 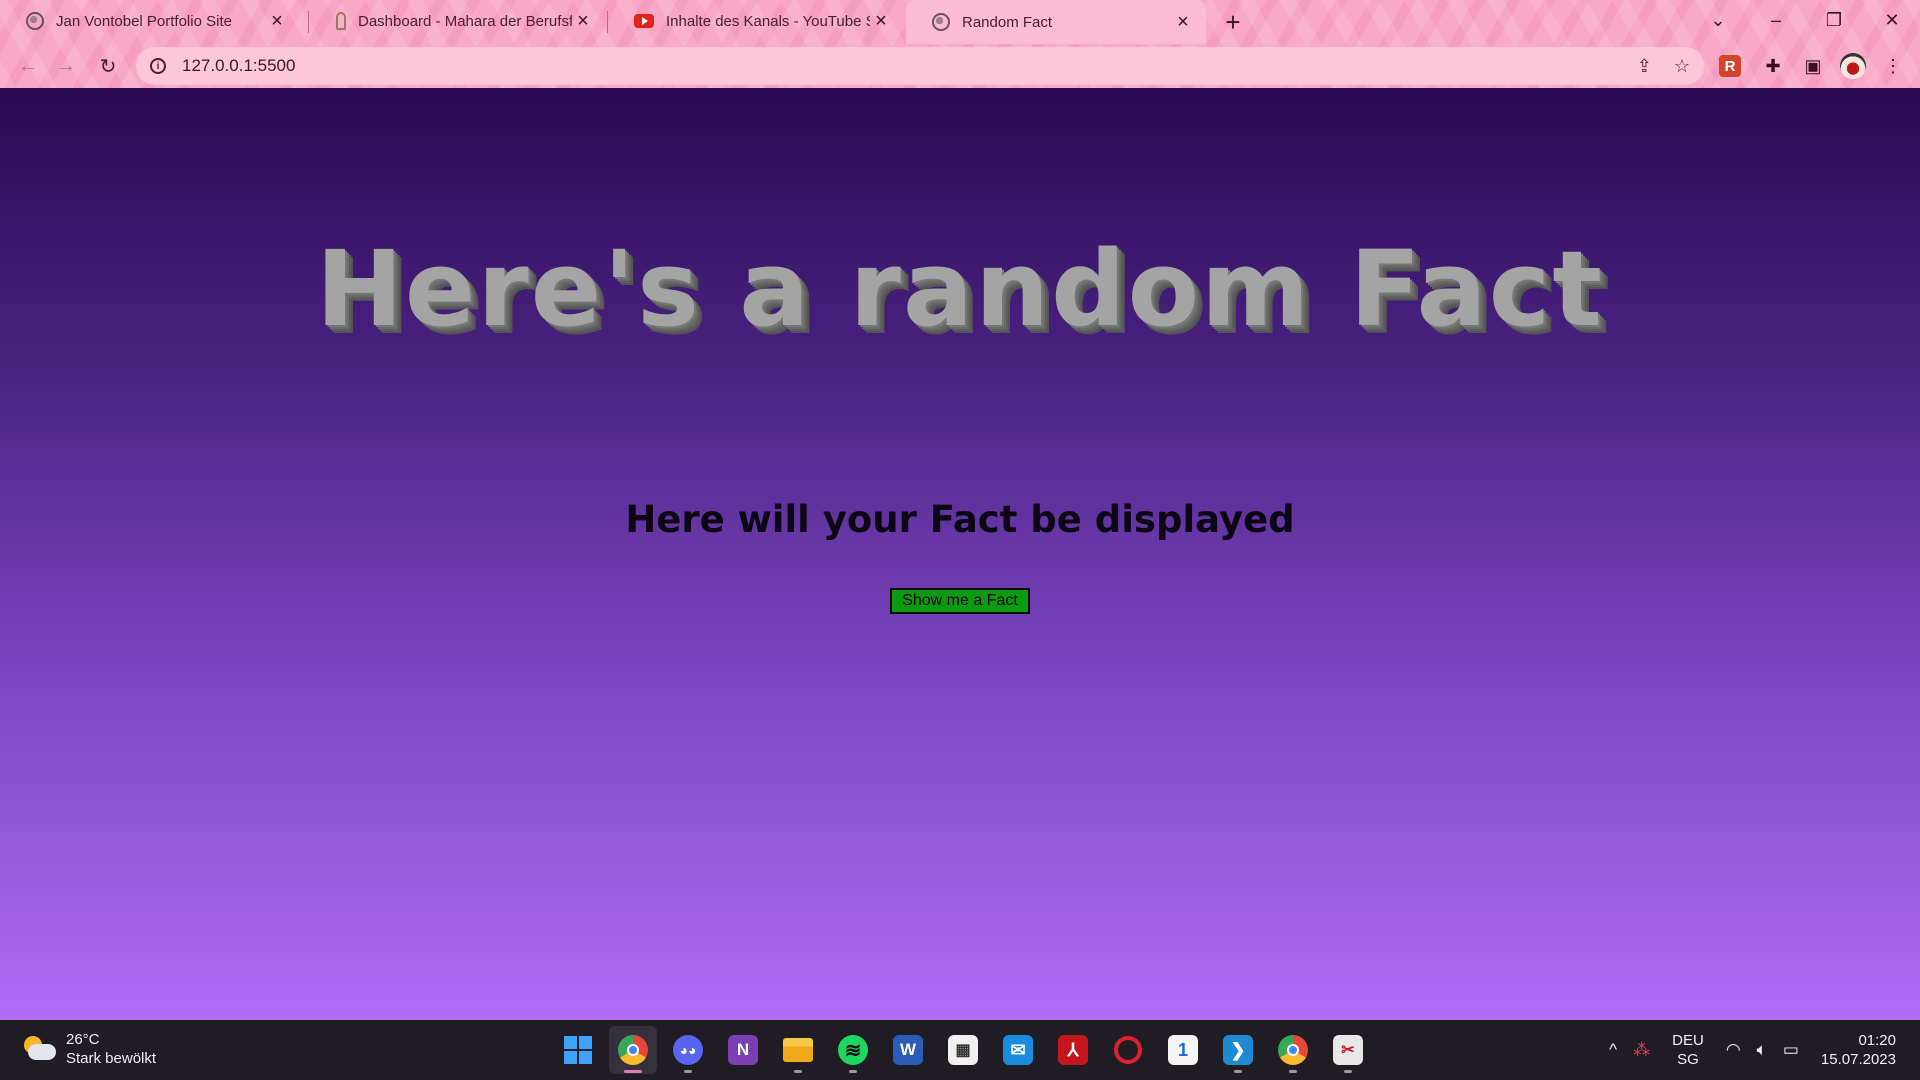 What do you see at coordinates (158, 66) in the screenshot?
I see `site-info-icon: i` at bounding box center [158, 66].